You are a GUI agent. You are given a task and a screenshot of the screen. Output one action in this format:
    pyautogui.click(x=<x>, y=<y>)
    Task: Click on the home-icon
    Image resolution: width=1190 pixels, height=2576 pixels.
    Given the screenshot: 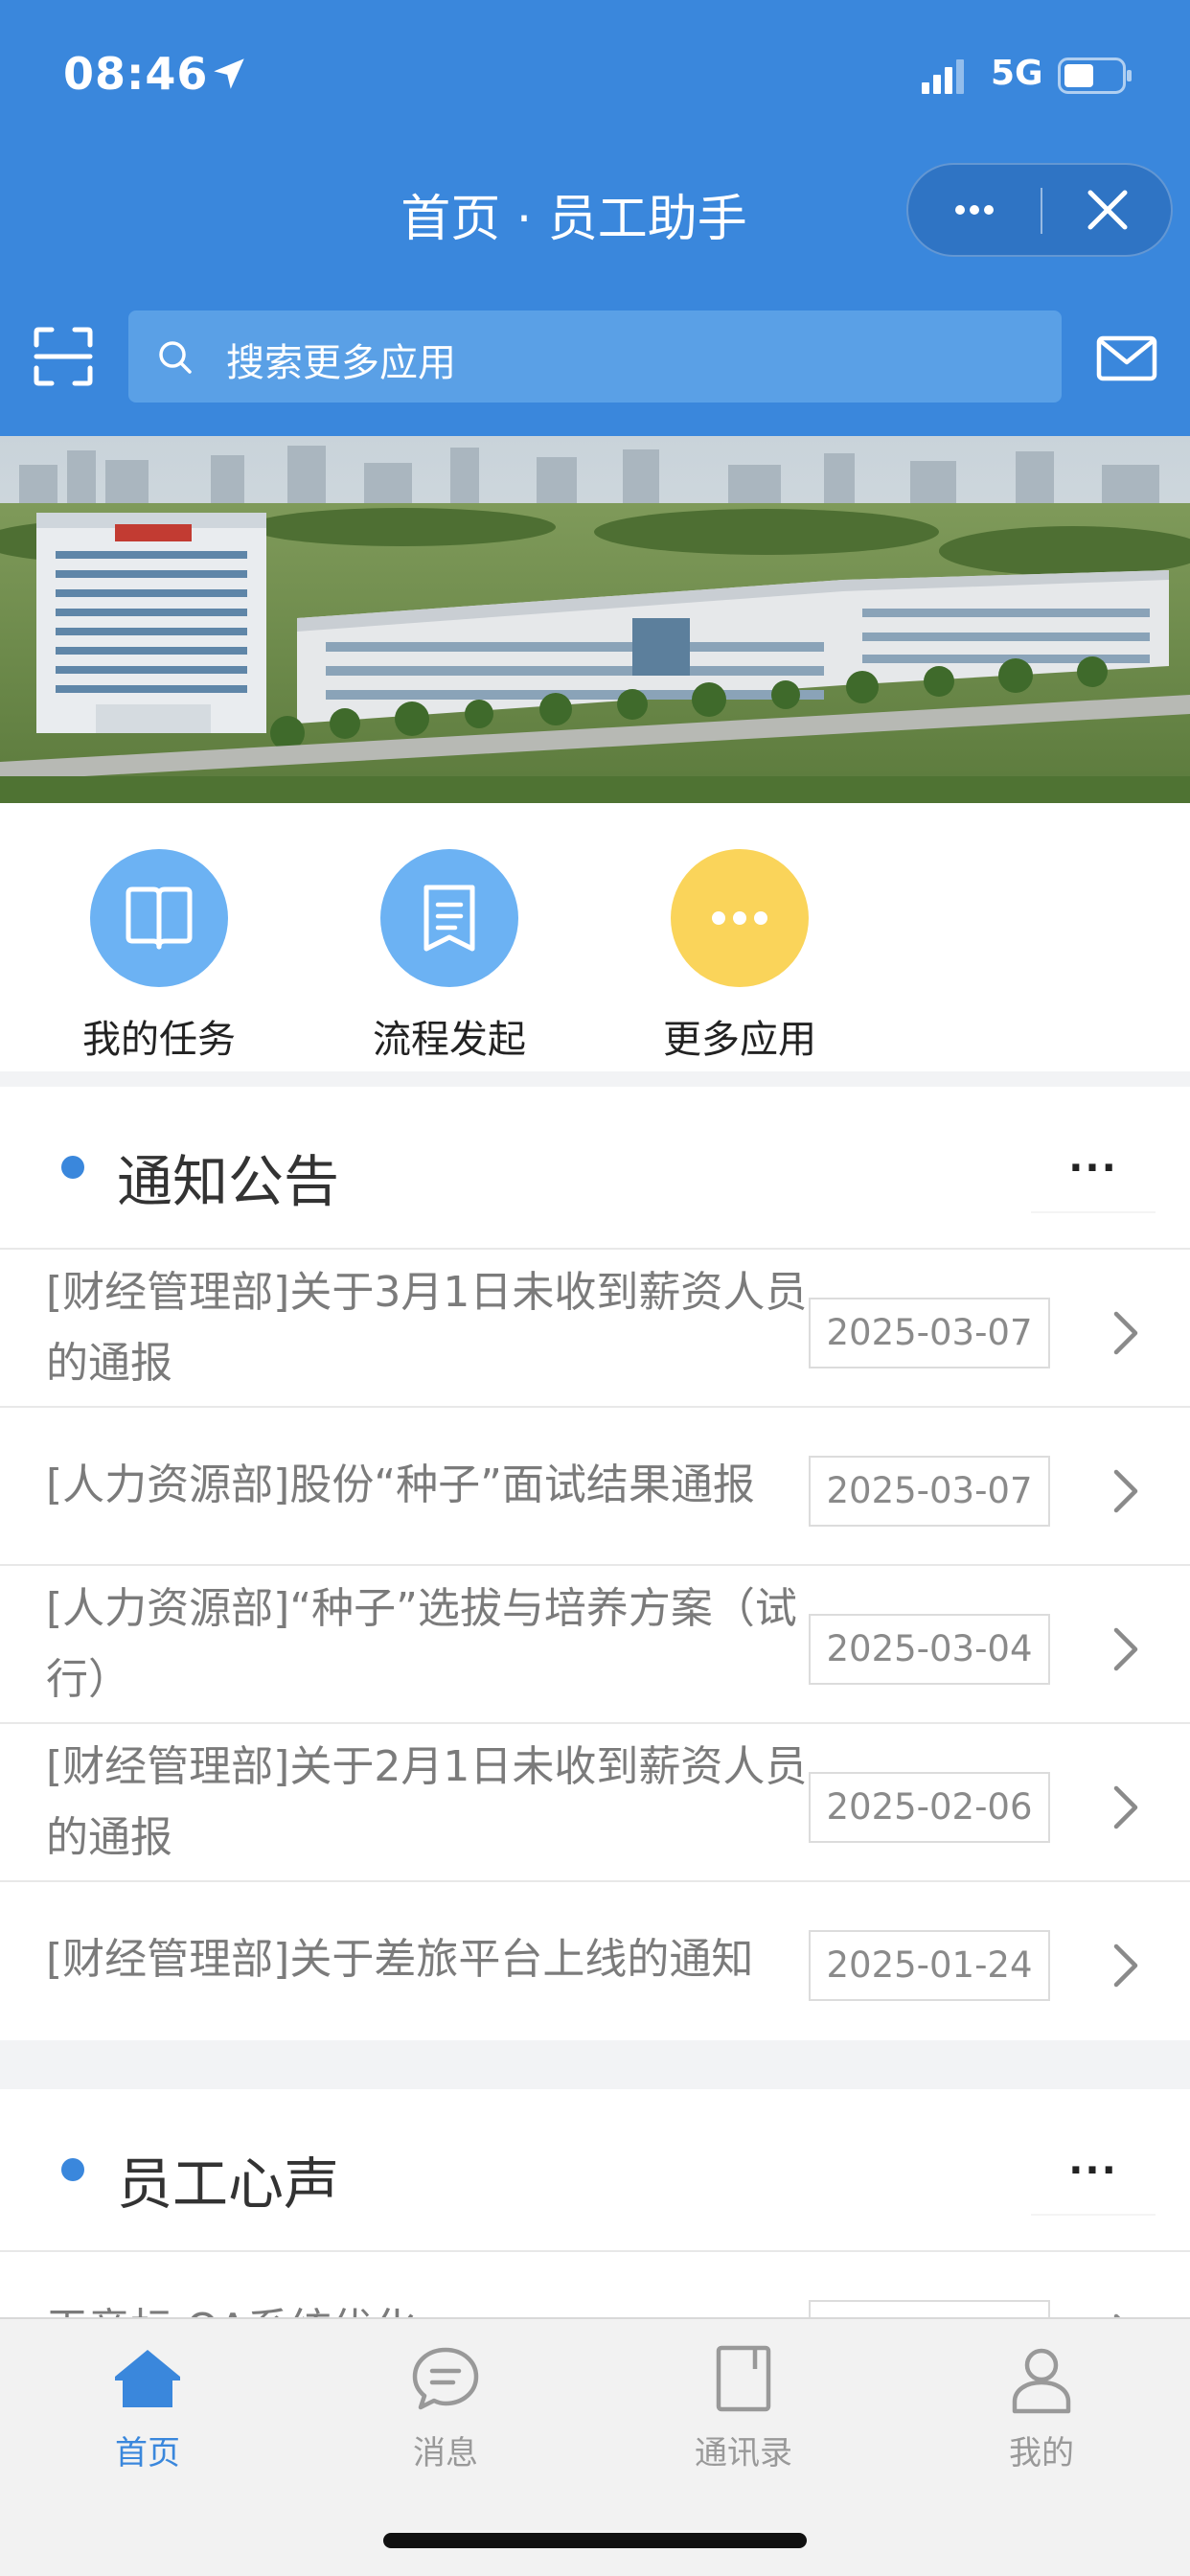 What is the action you would take?
    pyautogui.click(x=148, y=2378)
    